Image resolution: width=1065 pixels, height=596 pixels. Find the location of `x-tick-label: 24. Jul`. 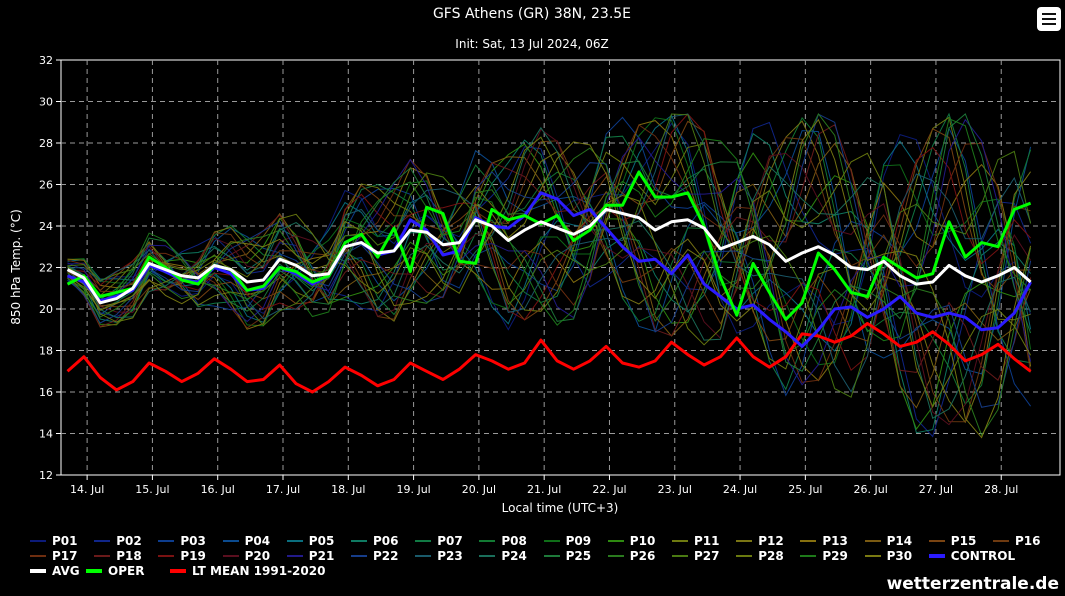

x-tick-label: 24. Jul is located at coordinates (740, 489).